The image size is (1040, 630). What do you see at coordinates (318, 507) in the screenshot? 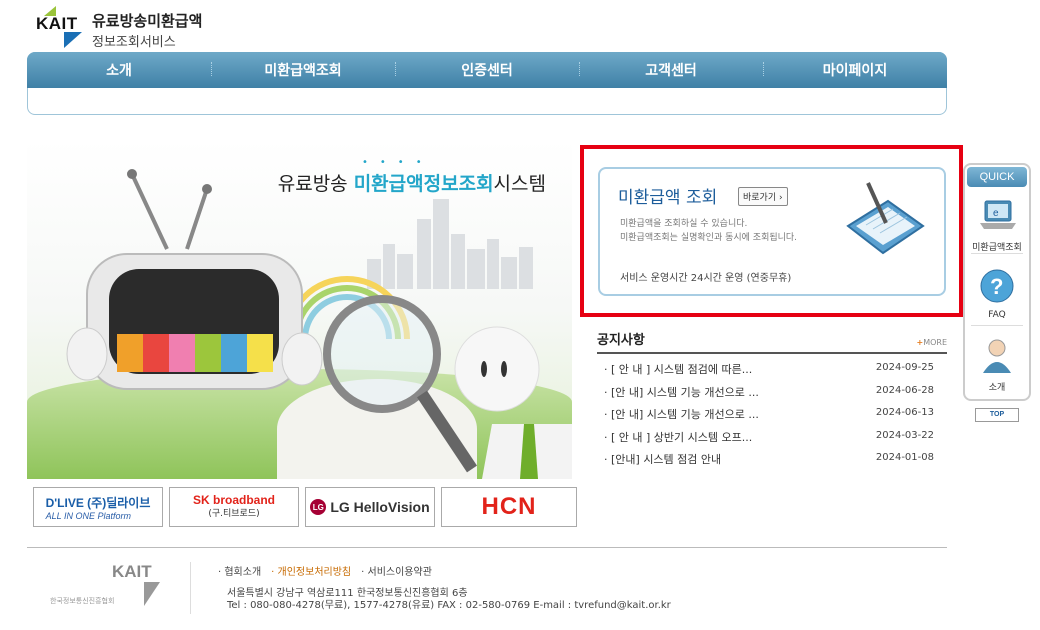
I see `lg-circle-icon: LG` at bounding box center [318, 507].